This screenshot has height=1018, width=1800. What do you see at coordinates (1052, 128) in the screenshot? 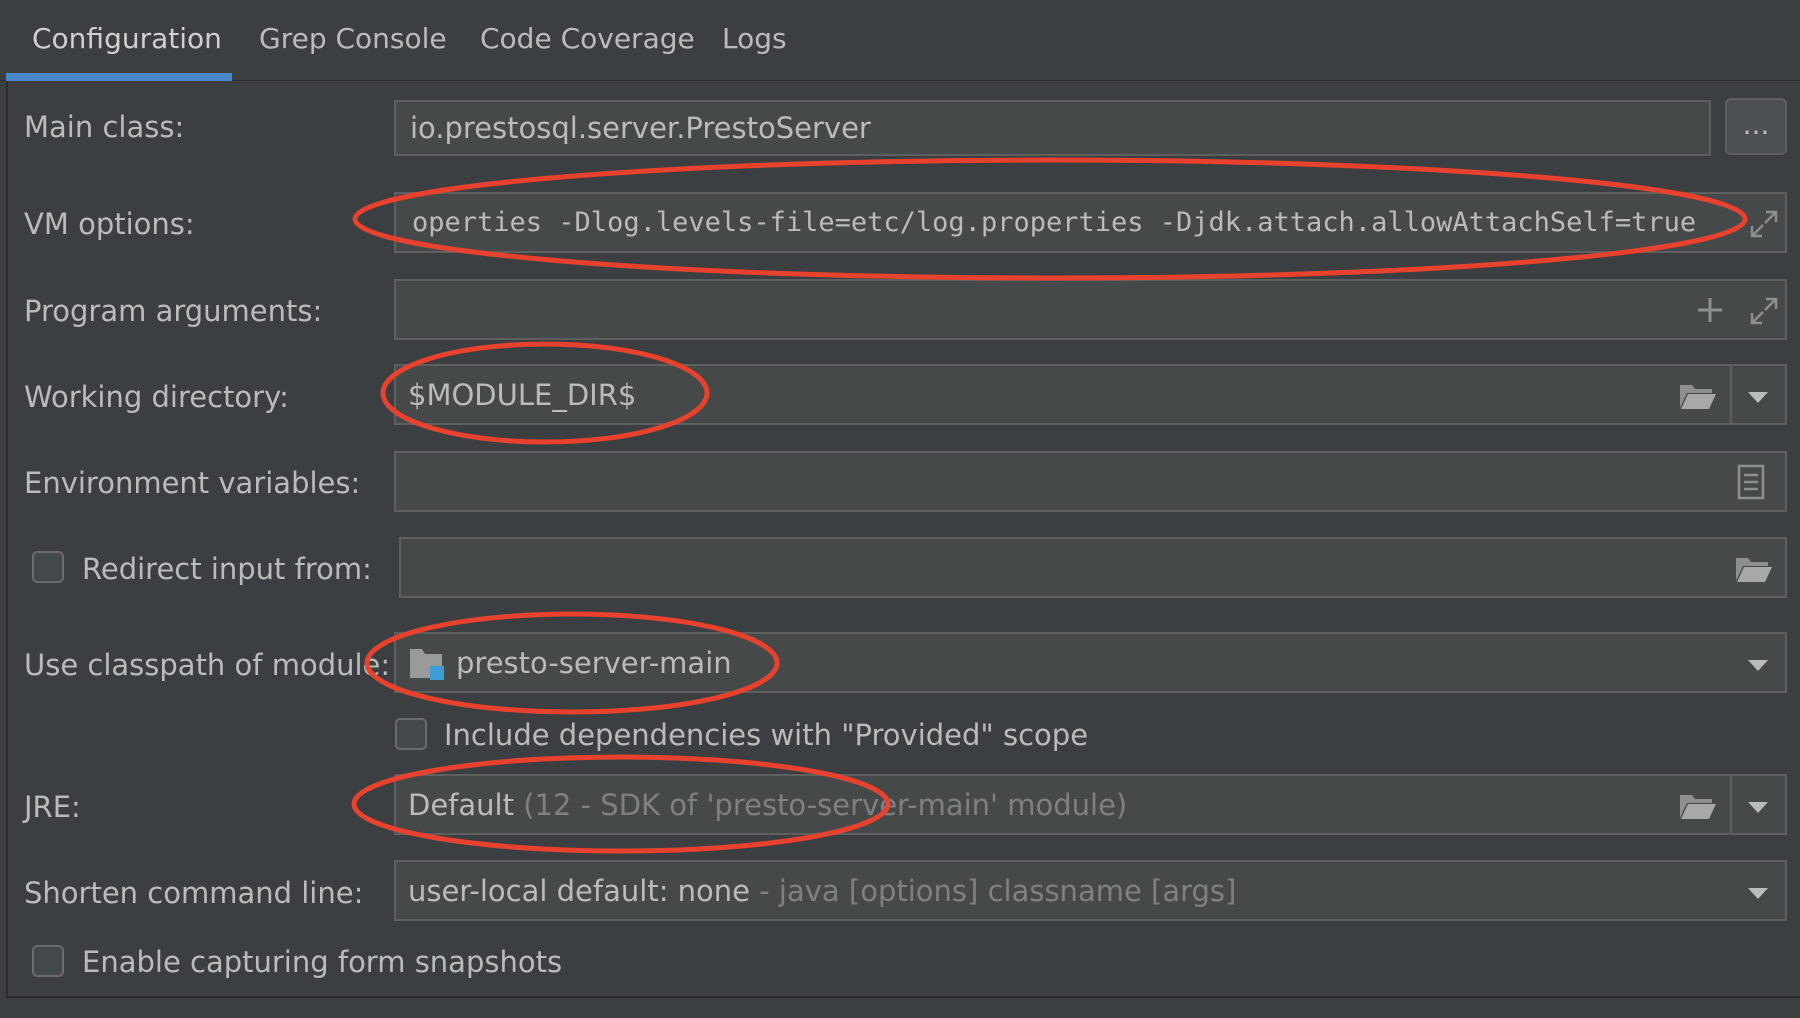
I see `main-class-input: io.prestosql.server.PrestoServer` at bounding box center [1052, 128].